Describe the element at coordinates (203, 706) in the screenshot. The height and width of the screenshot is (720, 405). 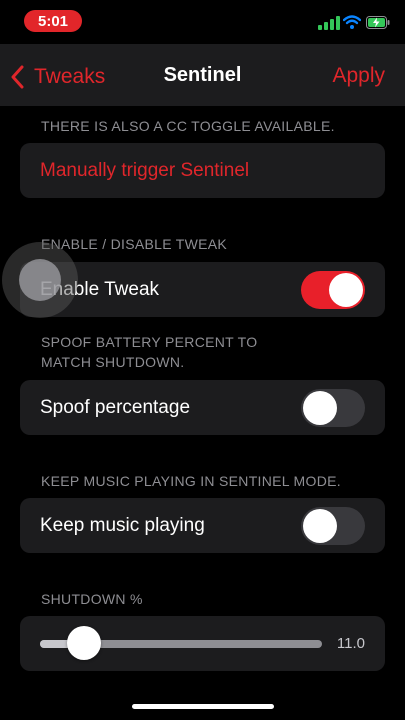
I see `home-indicator` at that location.